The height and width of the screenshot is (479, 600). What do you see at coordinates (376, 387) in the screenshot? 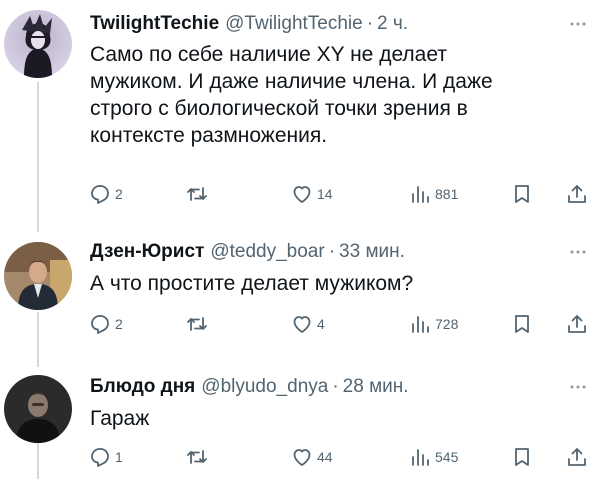
I see `timestamp: 28 мин.` at bounding box center [376, 387].